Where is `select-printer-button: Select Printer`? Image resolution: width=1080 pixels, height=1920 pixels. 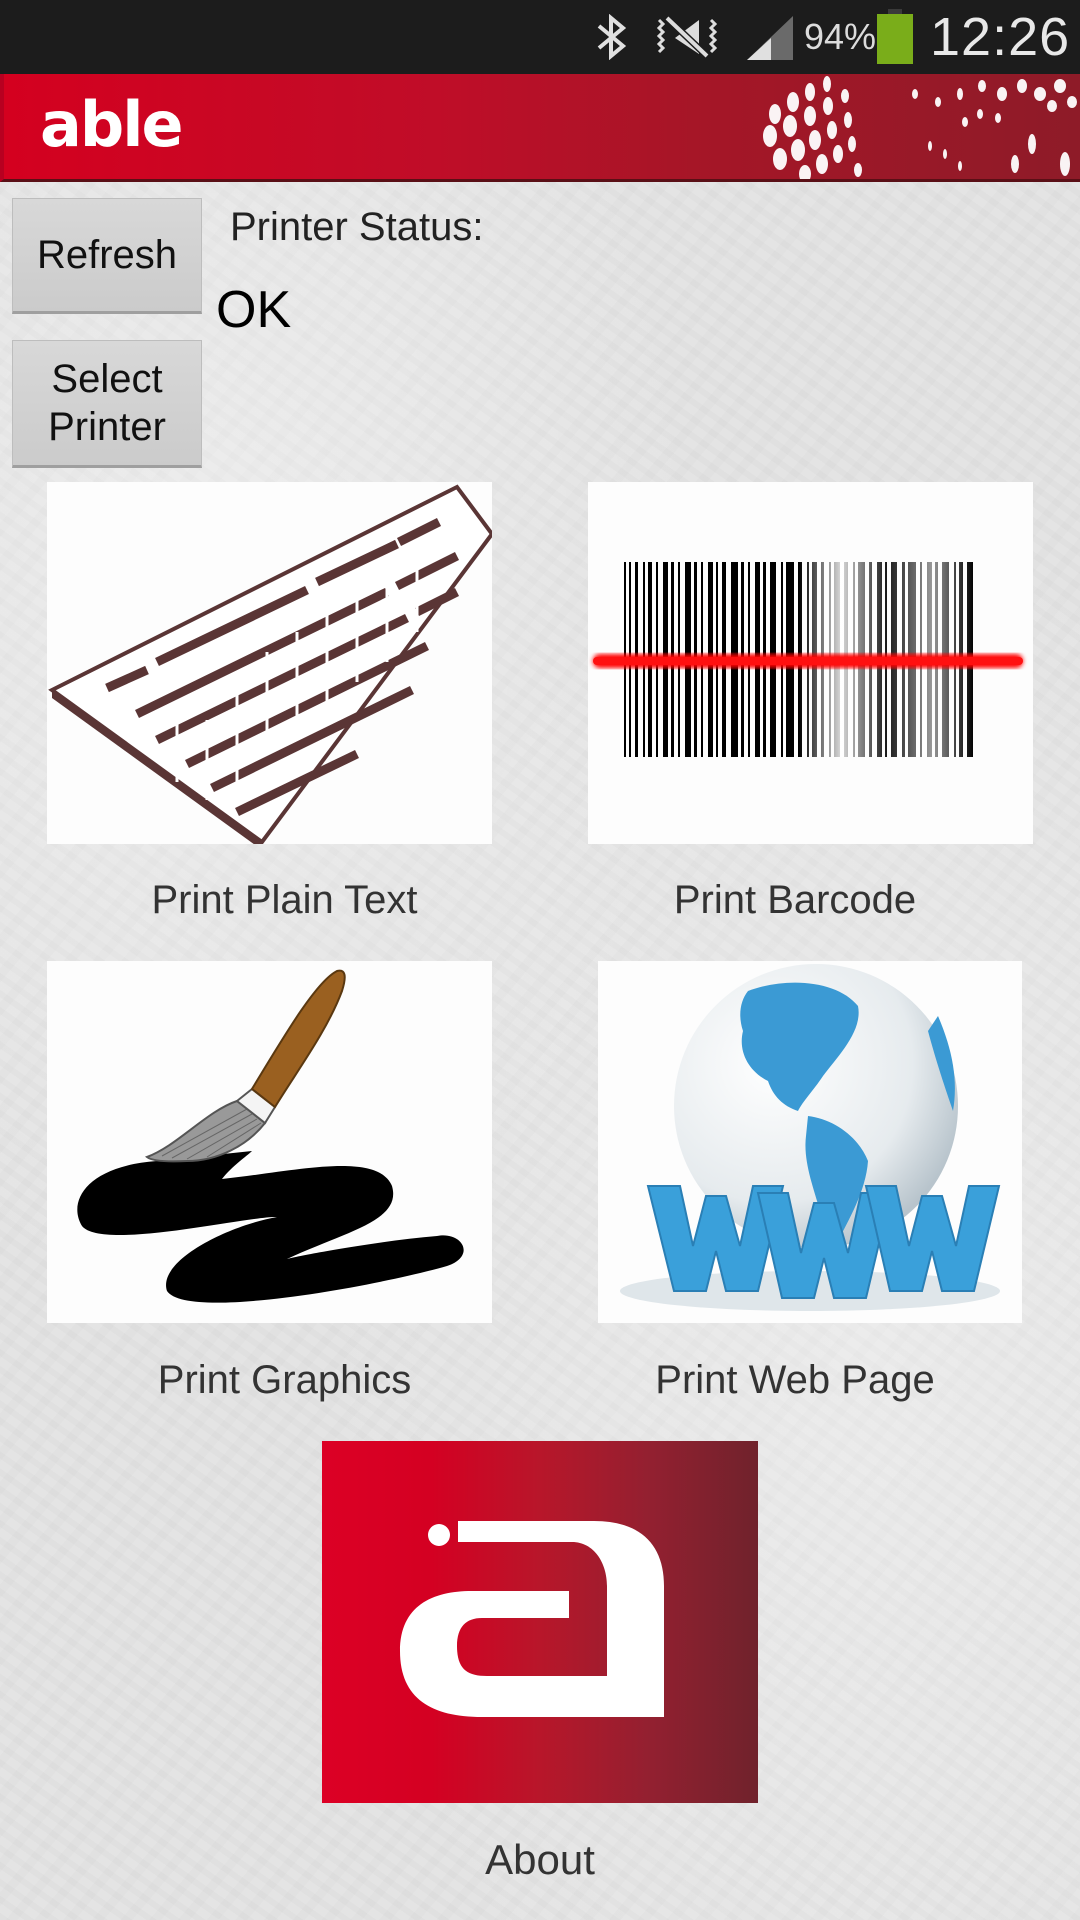
select-printer-button: Select Printer is located at coordinates (107, 404).